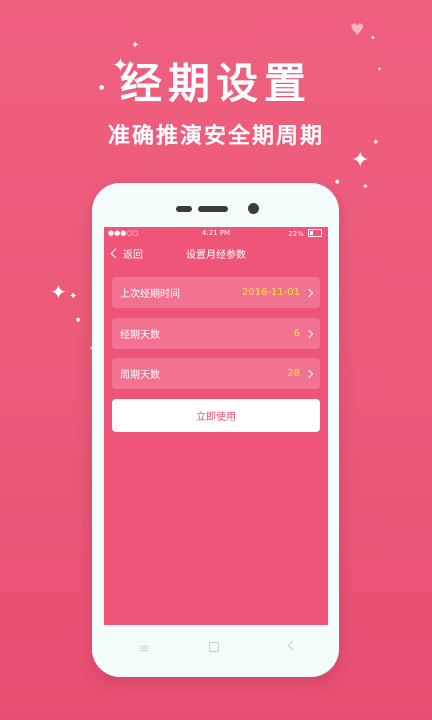 Image resolution: width=432 pixels, height=720 pixels. I want to click on setting-label: 周期天数, so click(140, 375).